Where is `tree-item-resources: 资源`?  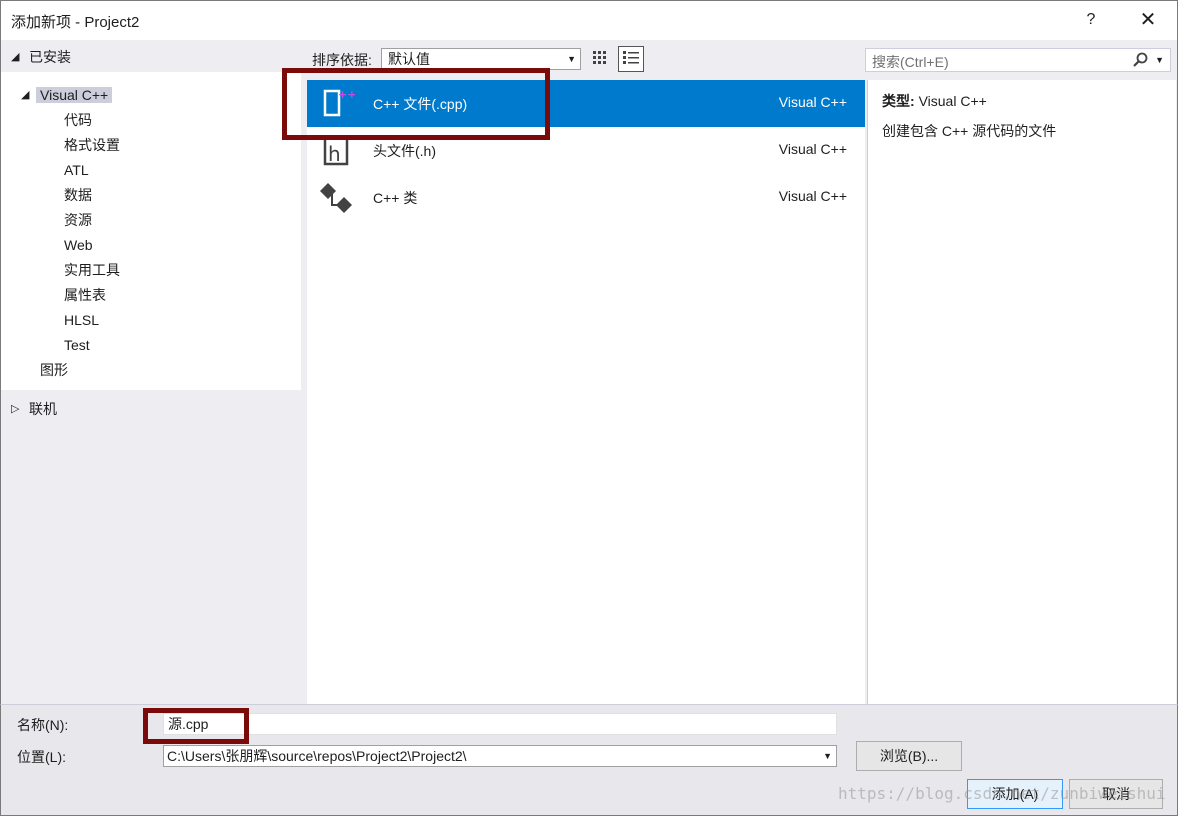
tree-item-resources: 资源 is located at coordinates (78, 220).